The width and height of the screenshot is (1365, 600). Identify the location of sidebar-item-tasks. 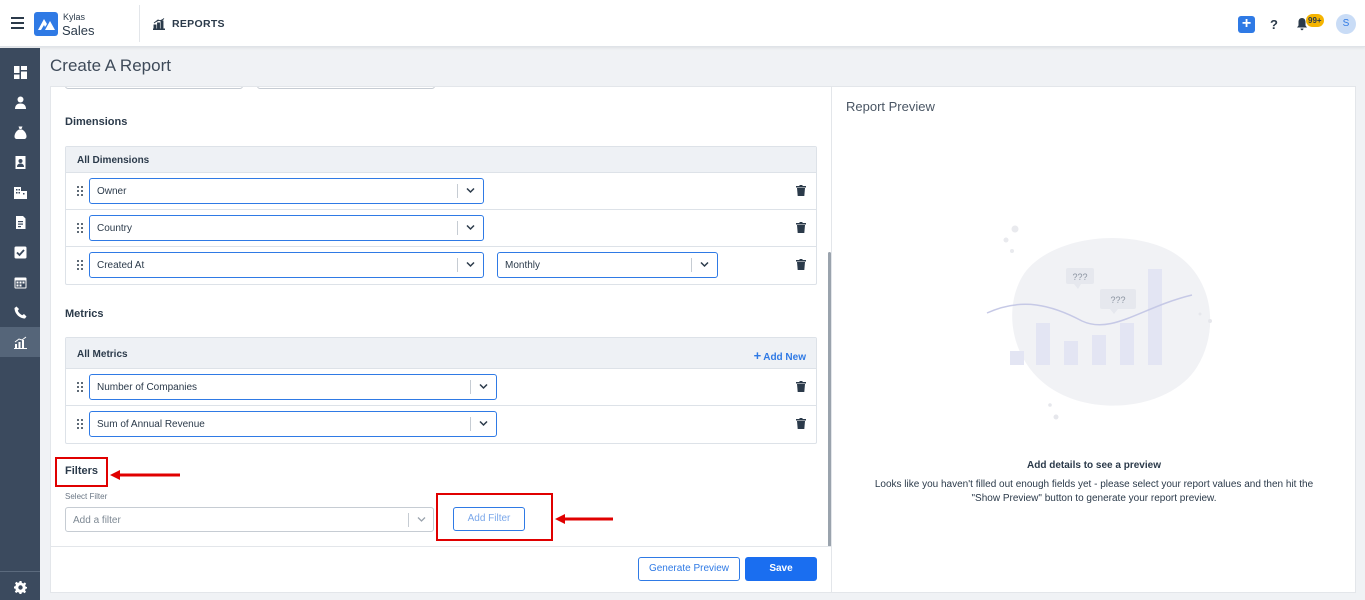
(20, 252).